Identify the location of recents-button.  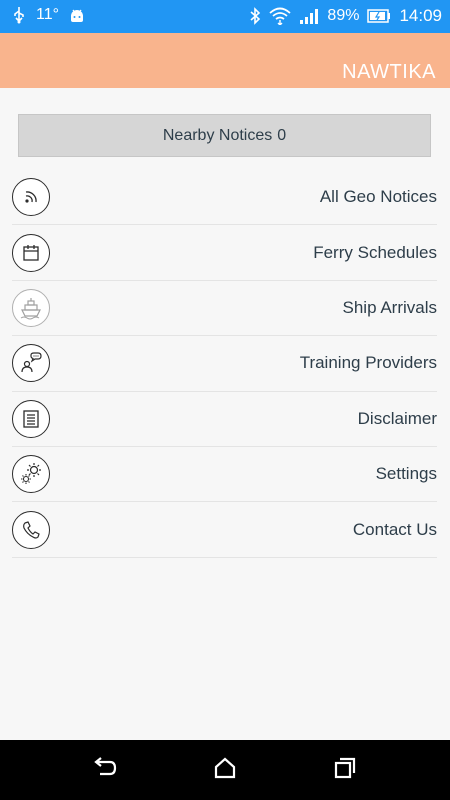
(345, 770).